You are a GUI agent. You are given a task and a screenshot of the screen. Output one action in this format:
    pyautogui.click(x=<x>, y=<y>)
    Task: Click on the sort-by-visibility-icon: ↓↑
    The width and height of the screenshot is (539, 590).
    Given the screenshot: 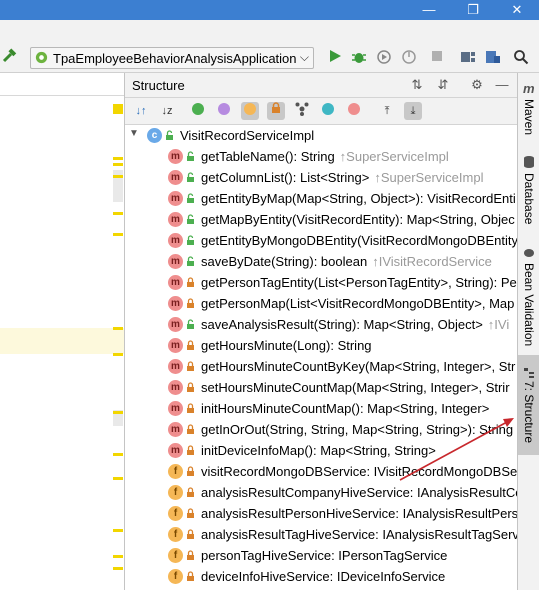 What is the action you would take?
    pyautogui.click(x=141, y=111)
    